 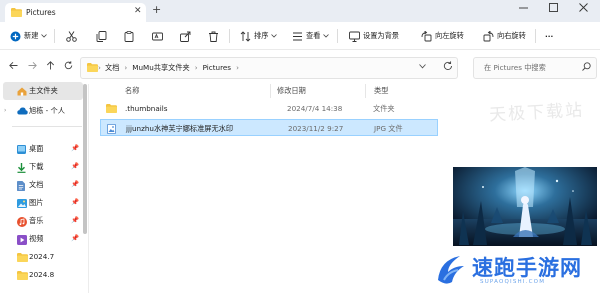 I want to click on search-input: 在 Pictures 中搜索, so click(x=515, y=68).